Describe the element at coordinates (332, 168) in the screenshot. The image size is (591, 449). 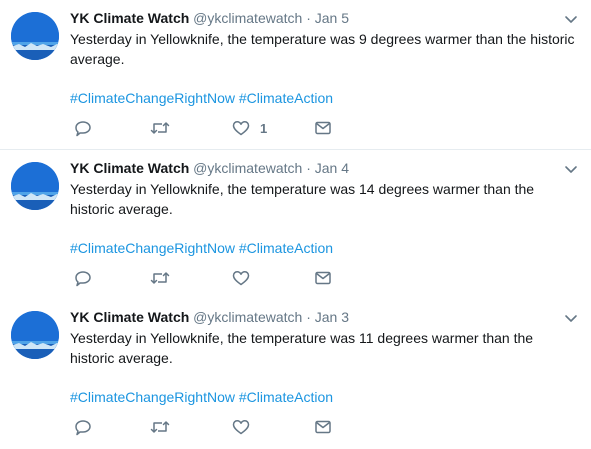
I see `tweet-date: Jan 4` at that location.